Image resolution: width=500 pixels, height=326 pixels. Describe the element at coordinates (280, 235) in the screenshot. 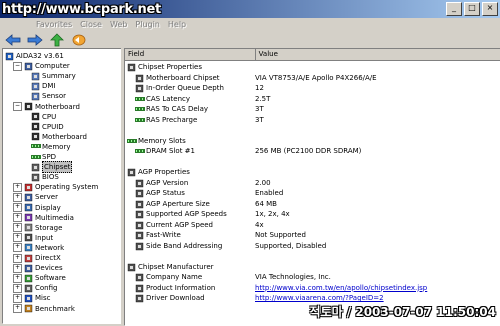

I see `value-text: Not Supported` at that location.